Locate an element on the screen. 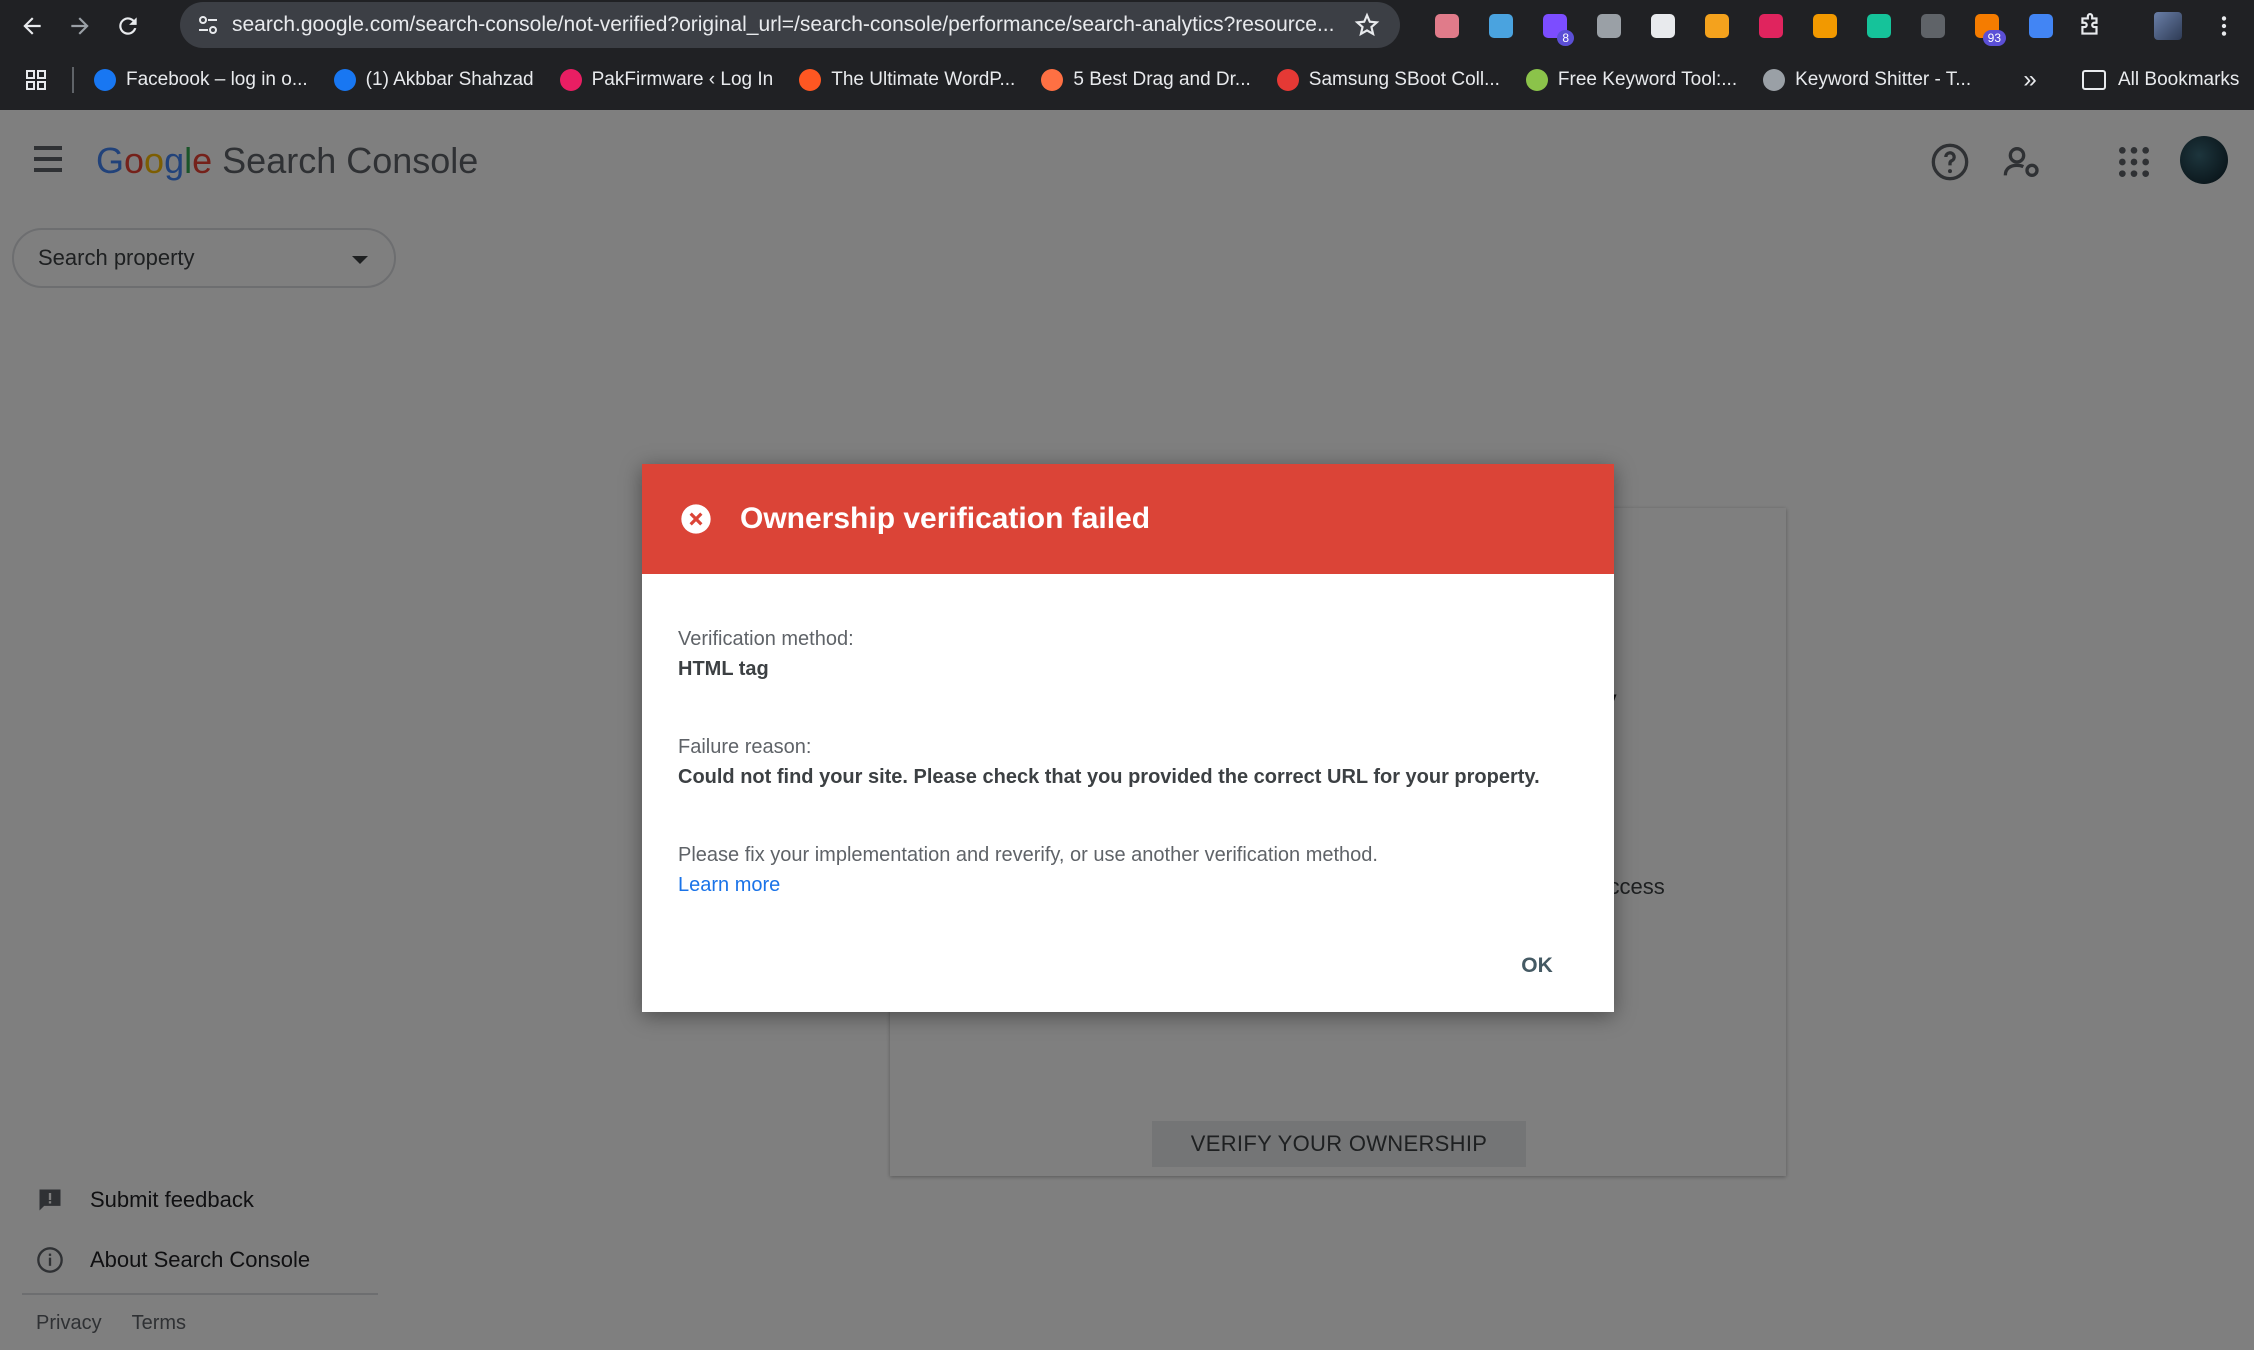 The height and width of the screenshot is (1350, 2254). profile-button is located at coordinates (2168, 26).